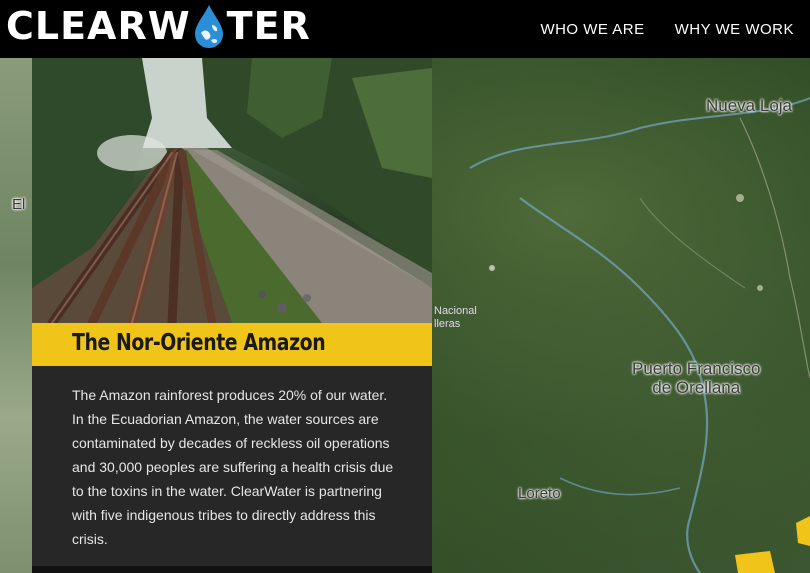 The height and width of the screenshot is (573, 810). What do you see at coordinates (539, 493) in the screenshot?
I see `map-label-loreto: Loreto` at bounding box center [539, 493].